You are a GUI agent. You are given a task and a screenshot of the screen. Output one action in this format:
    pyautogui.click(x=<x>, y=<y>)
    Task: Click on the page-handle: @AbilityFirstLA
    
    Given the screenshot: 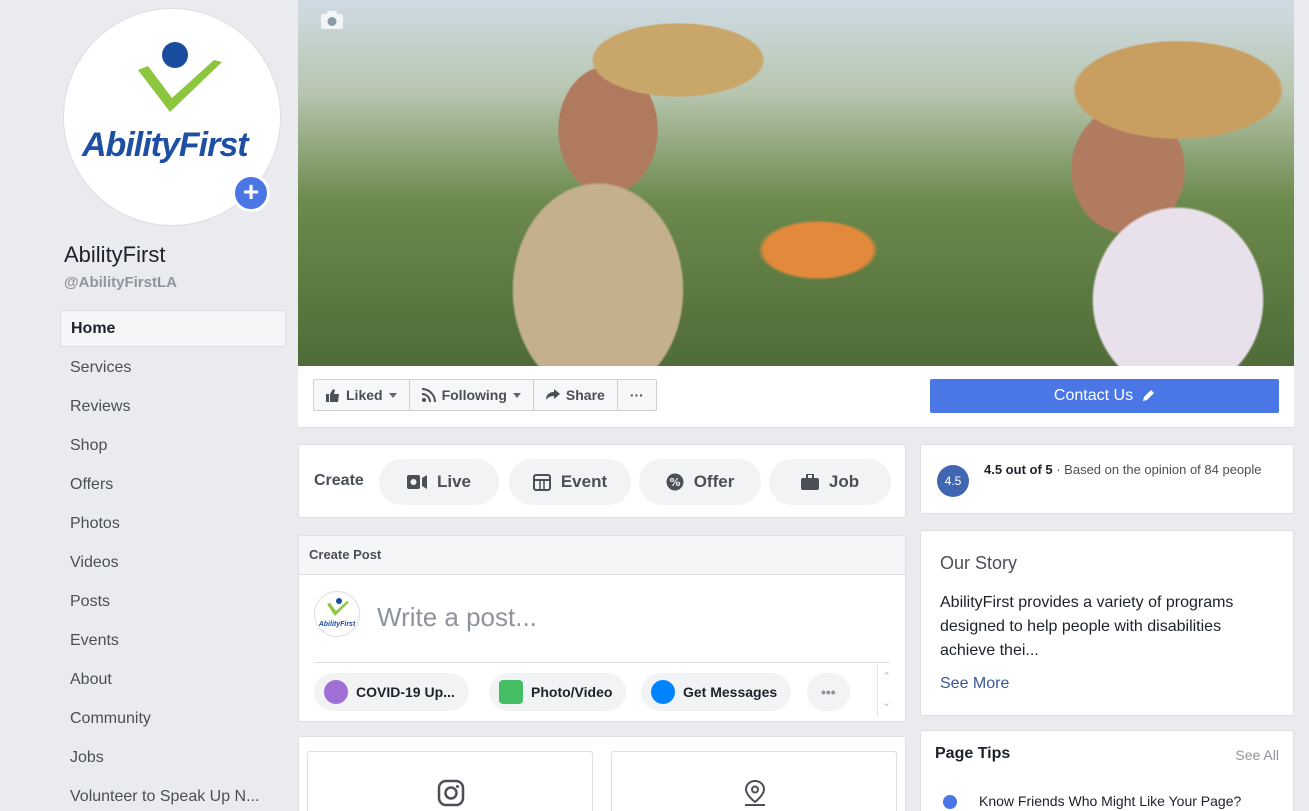 What is the action you would take?
    pyautogui.click(x=120, y=282)
    